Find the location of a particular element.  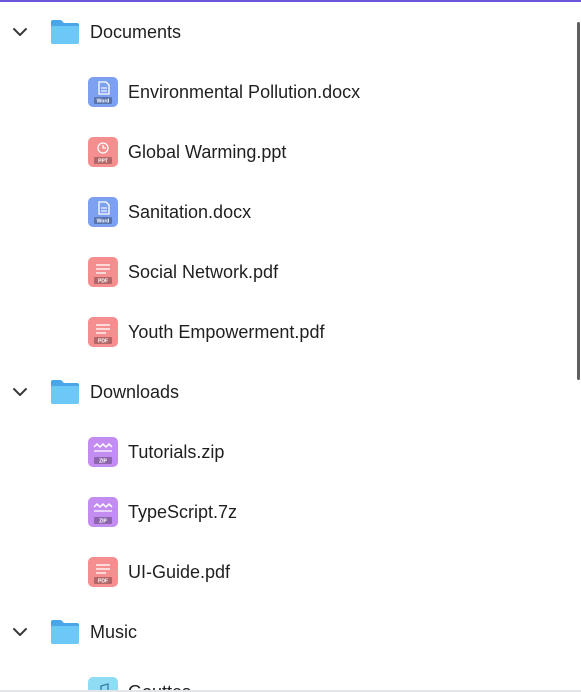

folder-label: Downloads is located at coordinates (135, 392).